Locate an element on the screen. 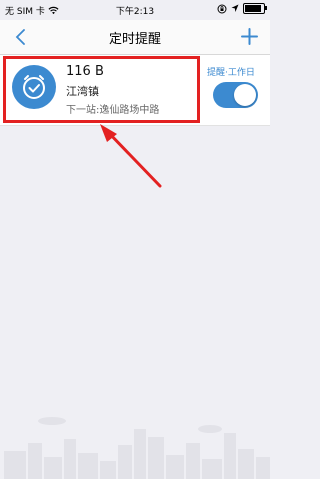  skyline-illustration is located at coordinates (137, 448).